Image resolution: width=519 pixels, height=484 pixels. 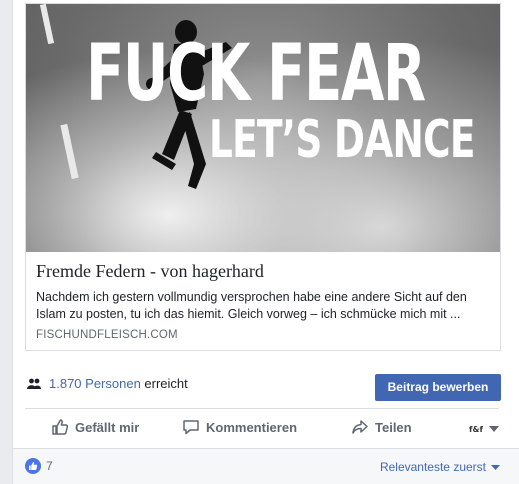 What do you see at coordinates (264, 271) in the screenshot?
I see `link-title: Fremde Federn - von hagerhard` at bounding box center [264, 271].